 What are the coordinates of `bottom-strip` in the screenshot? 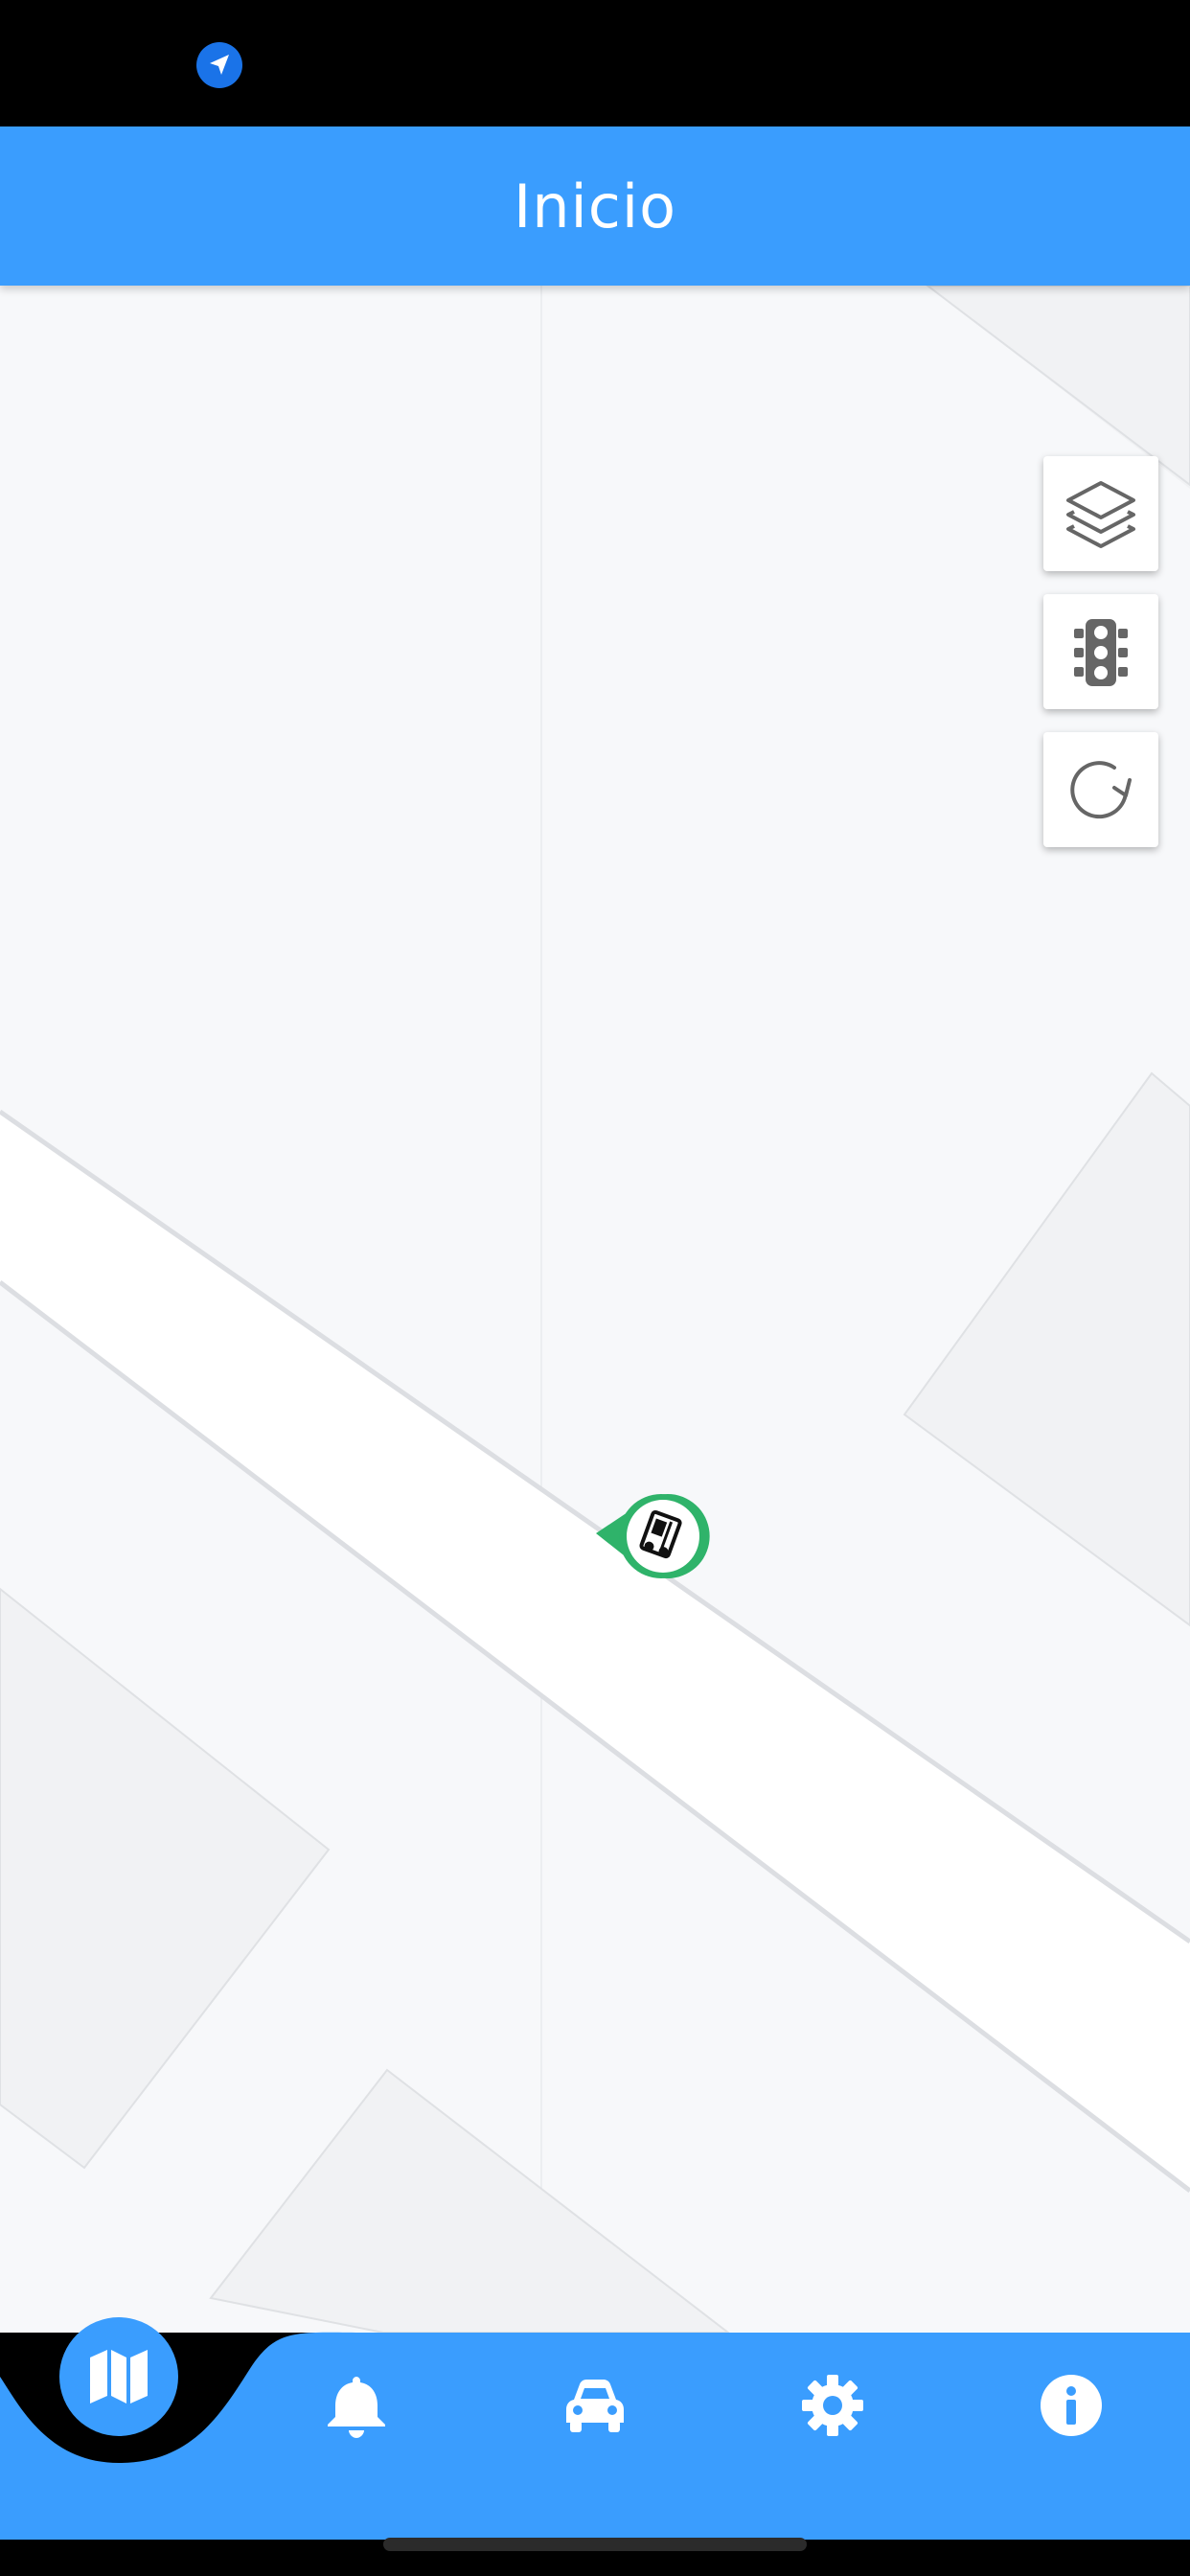 It's located at (595, 2562).